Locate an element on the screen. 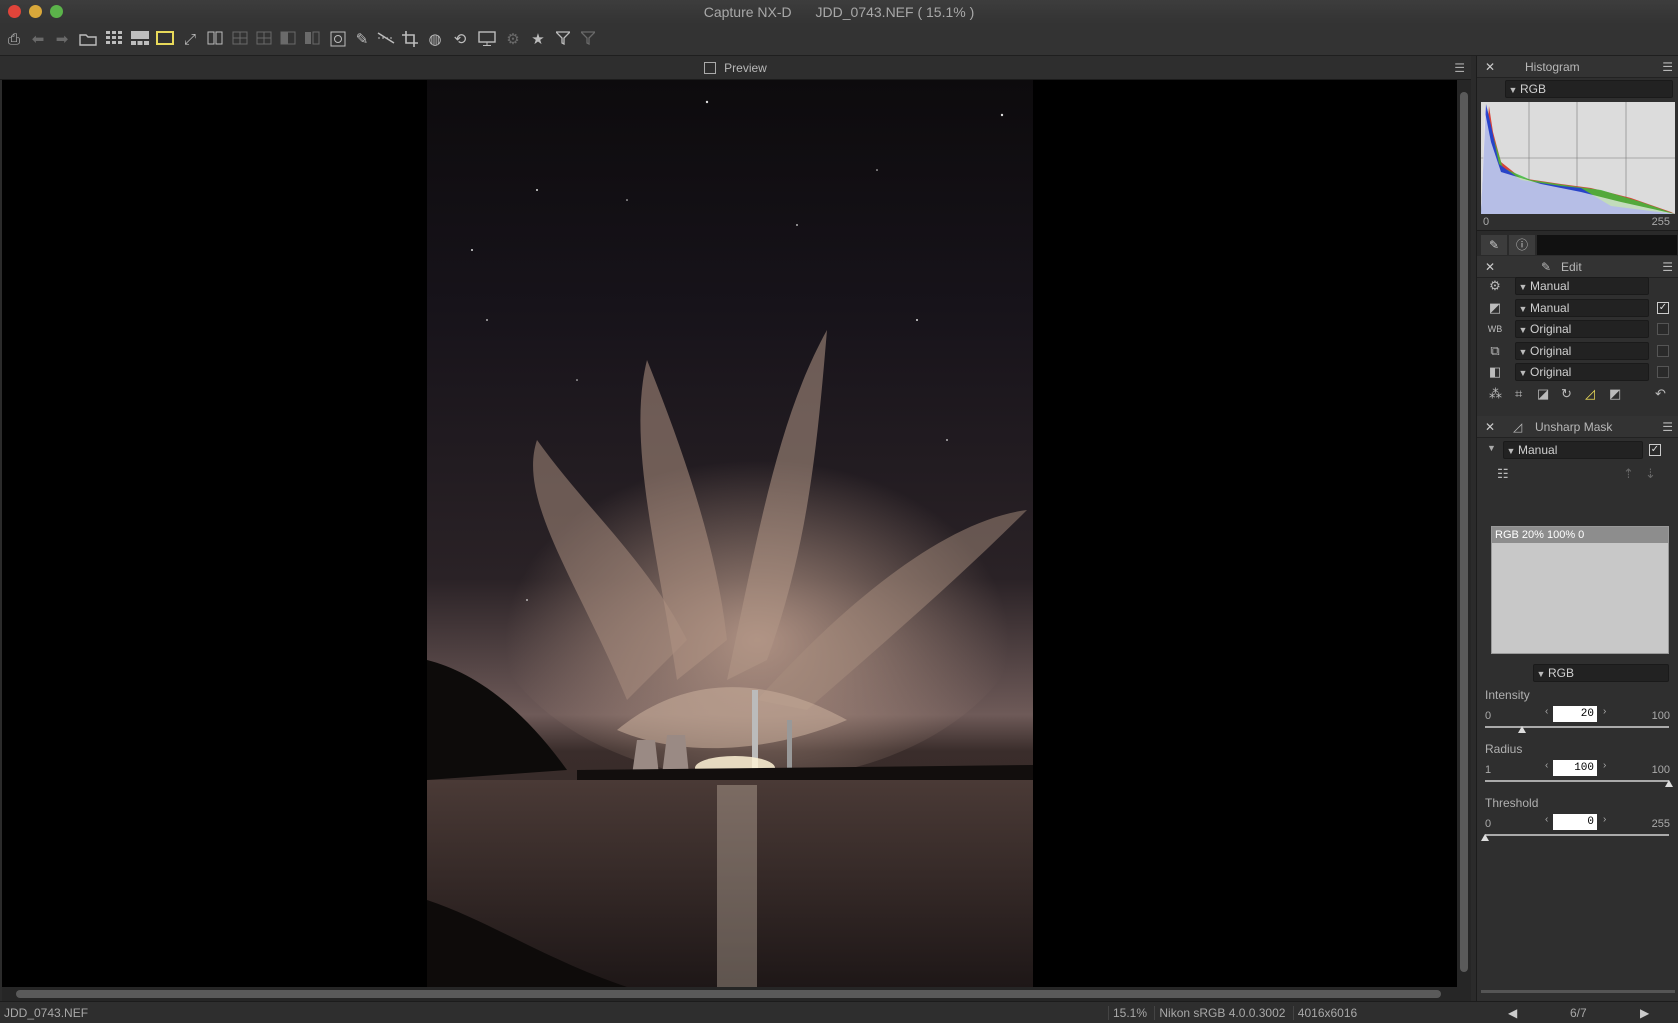 The width and height of the screenshot is (1678, 1023). horizontal-scrollbar is located at coordinates (736, 994).